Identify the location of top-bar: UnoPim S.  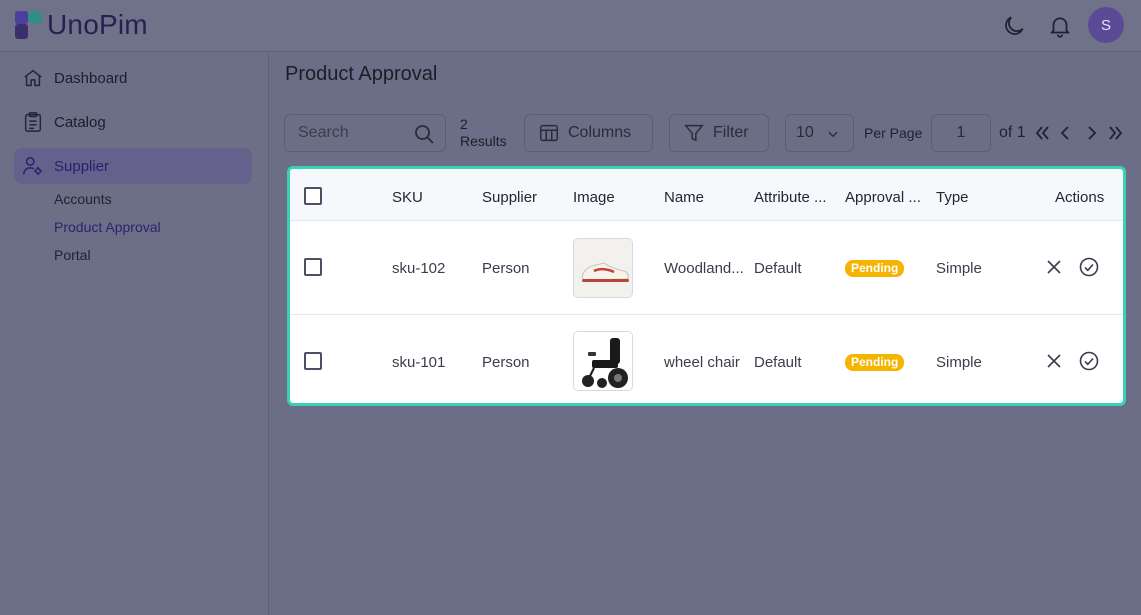
(570, 26).